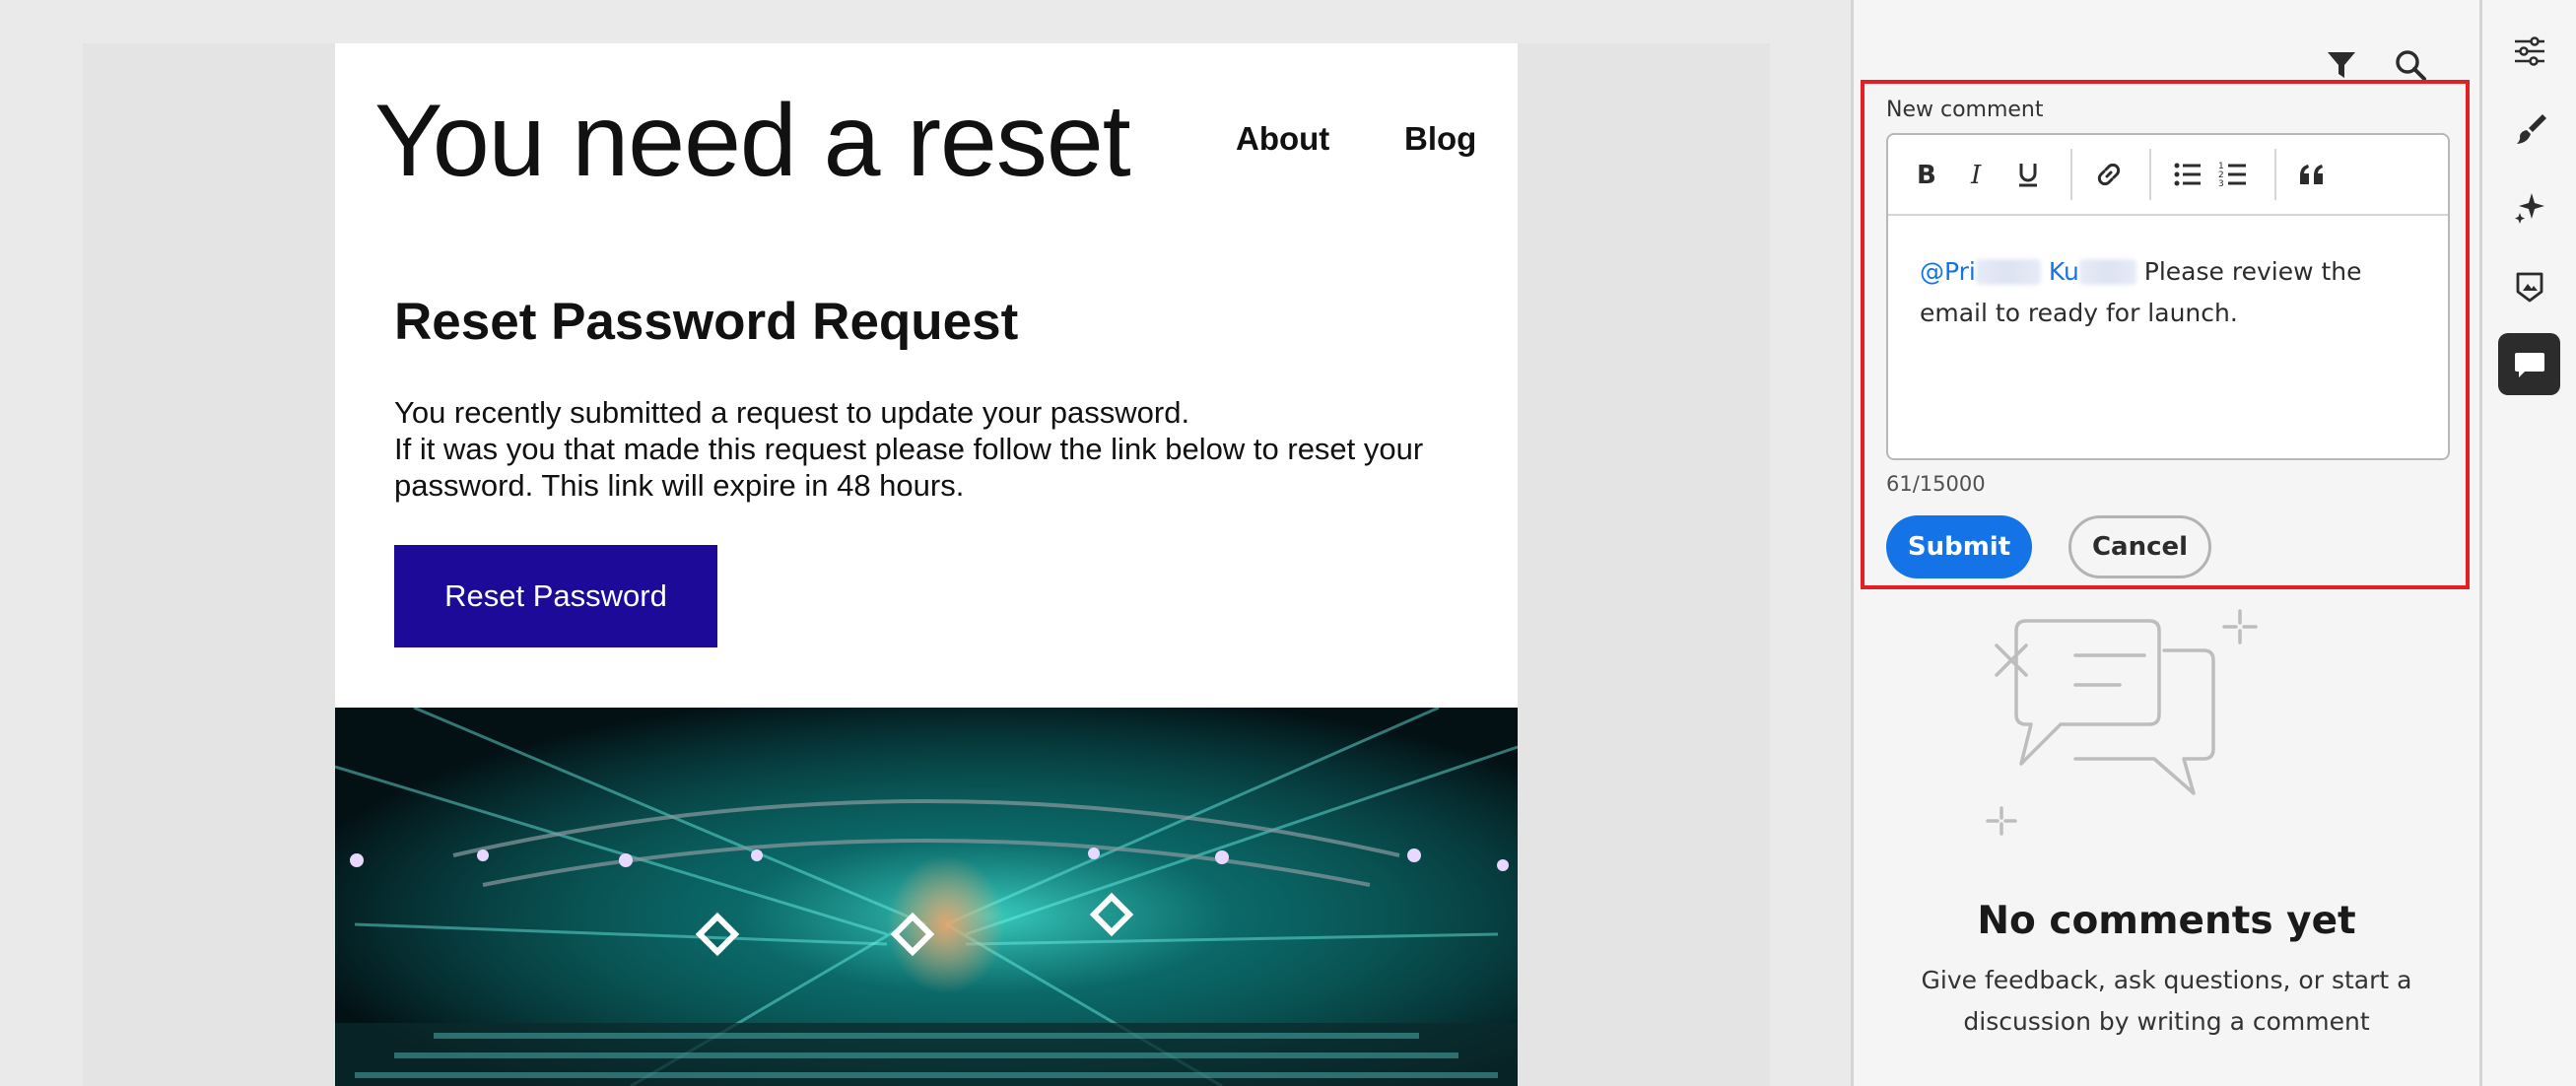  Describe the element at coordinates (2233, 174) in the screenshot. I see `numbered-list-icon: 123` at that location.